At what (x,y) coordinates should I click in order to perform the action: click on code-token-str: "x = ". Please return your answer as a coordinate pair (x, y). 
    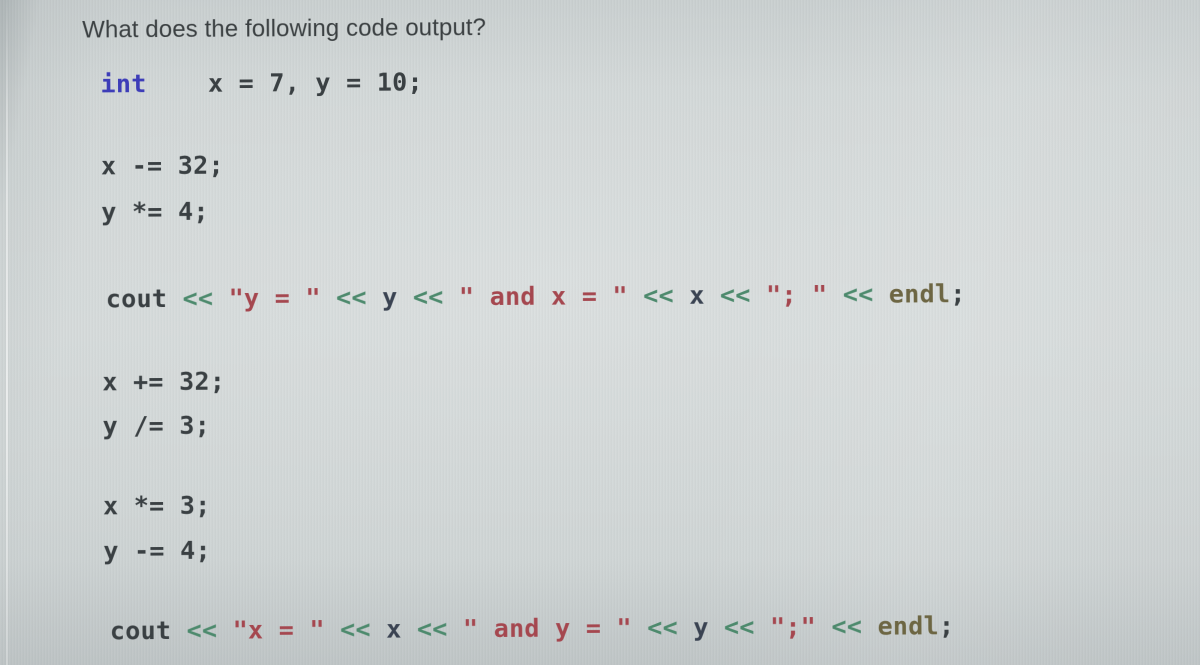
    Looking at the image, I should click on (278, 630).